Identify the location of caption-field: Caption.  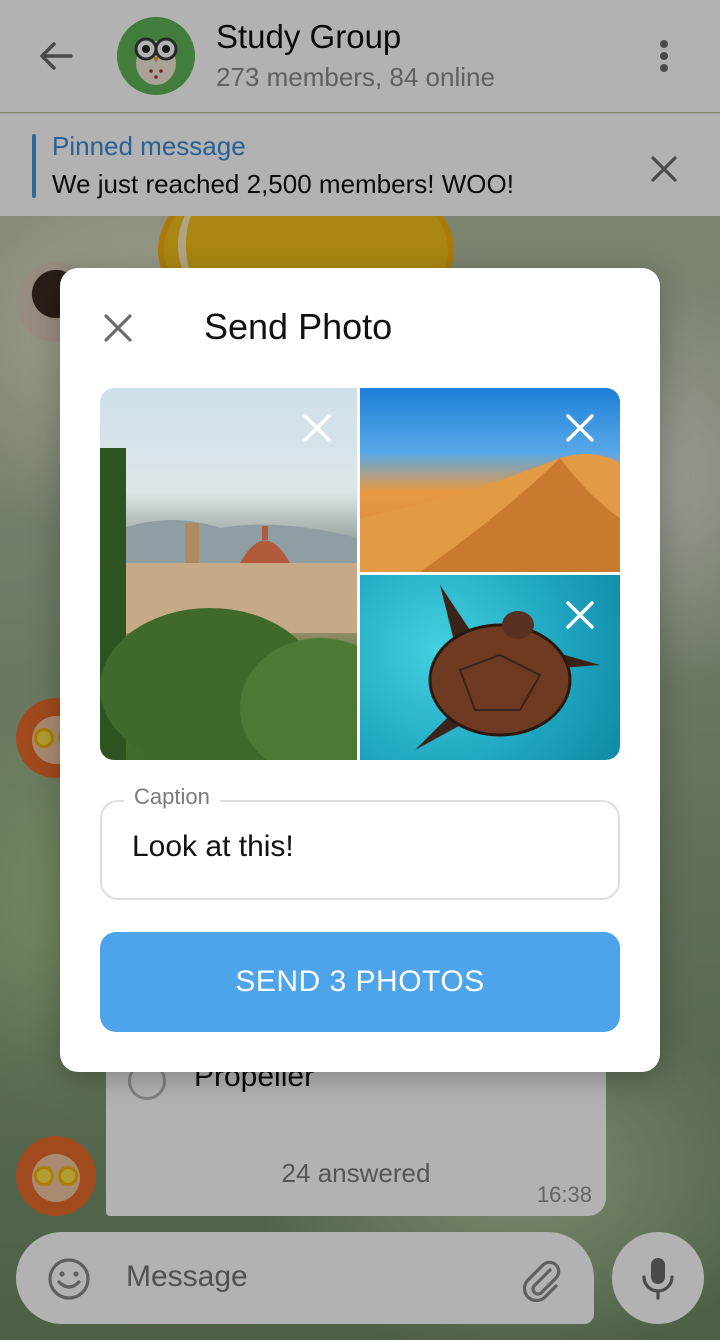
(360, 842).